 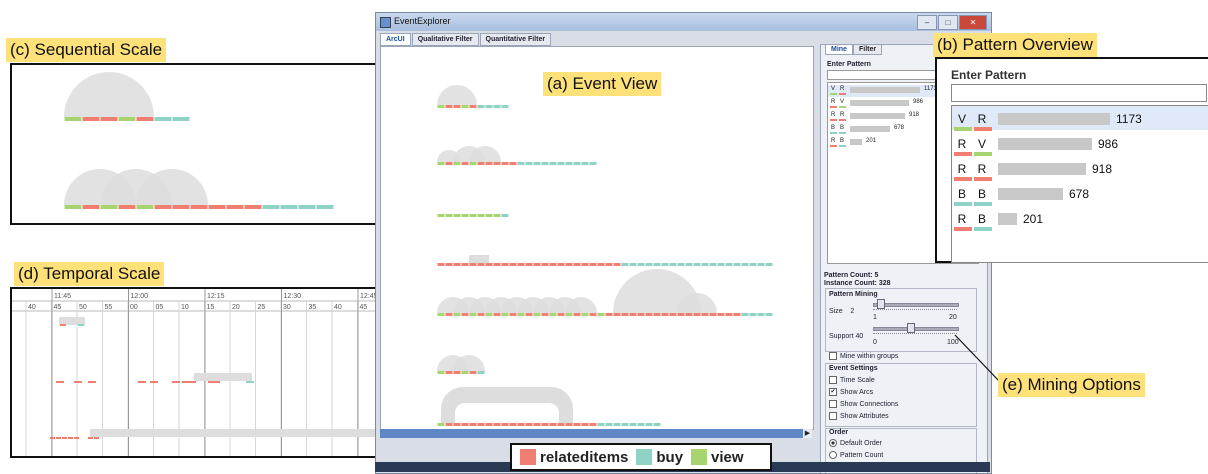 I want to click on mining-options-callout: (e) Mining Options, so click(x=1071, y=385).